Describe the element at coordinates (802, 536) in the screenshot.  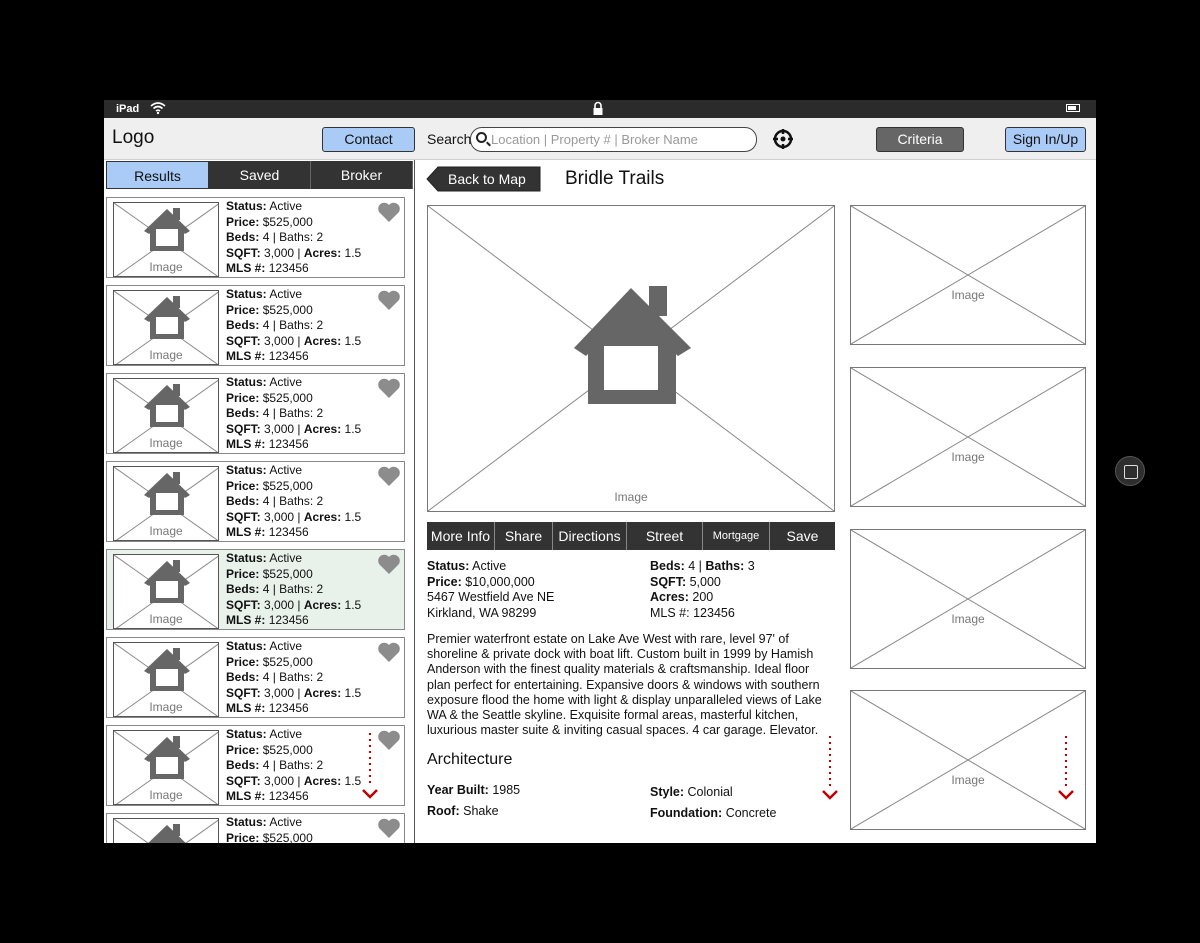
I see `save-button: Save` at that location.